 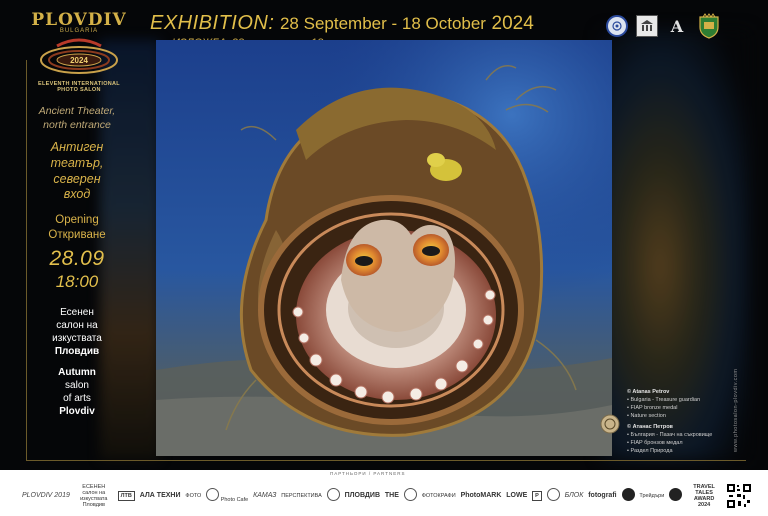 I want to click on sponsor-logo: ЕСЕНЕН салон на изкуствата Пловдив, so click(x=94, y=496).